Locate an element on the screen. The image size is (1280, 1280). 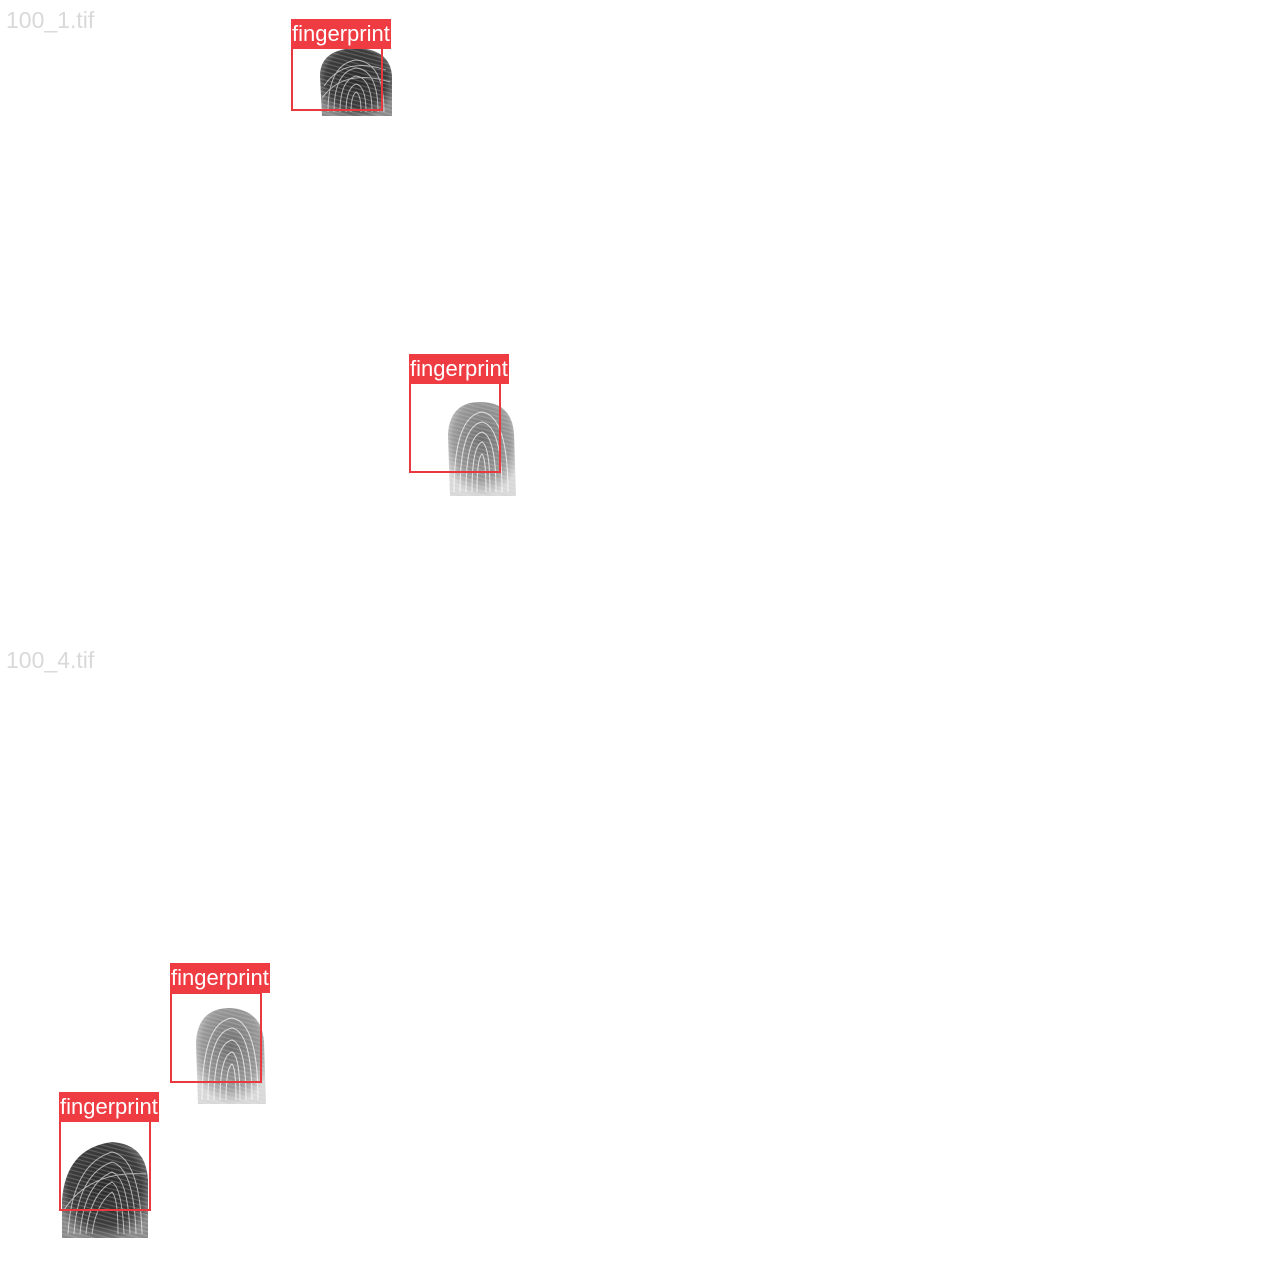
filename-label: 100_4.tif is located at coordinates (50, 660).